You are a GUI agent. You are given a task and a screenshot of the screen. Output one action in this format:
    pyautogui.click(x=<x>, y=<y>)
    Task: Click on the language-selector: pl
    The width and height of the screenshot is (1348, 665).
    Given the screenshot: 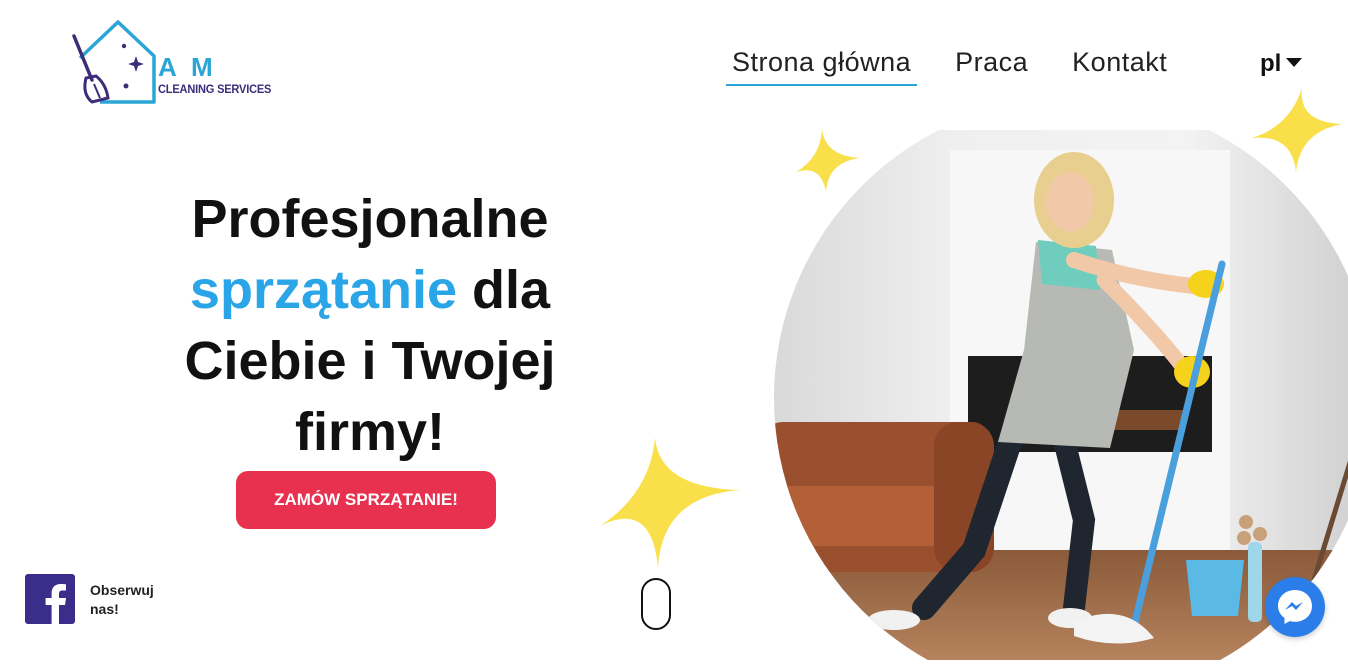 What is the action you would take?
    pyautogui.click(x=1281, y=64)
    